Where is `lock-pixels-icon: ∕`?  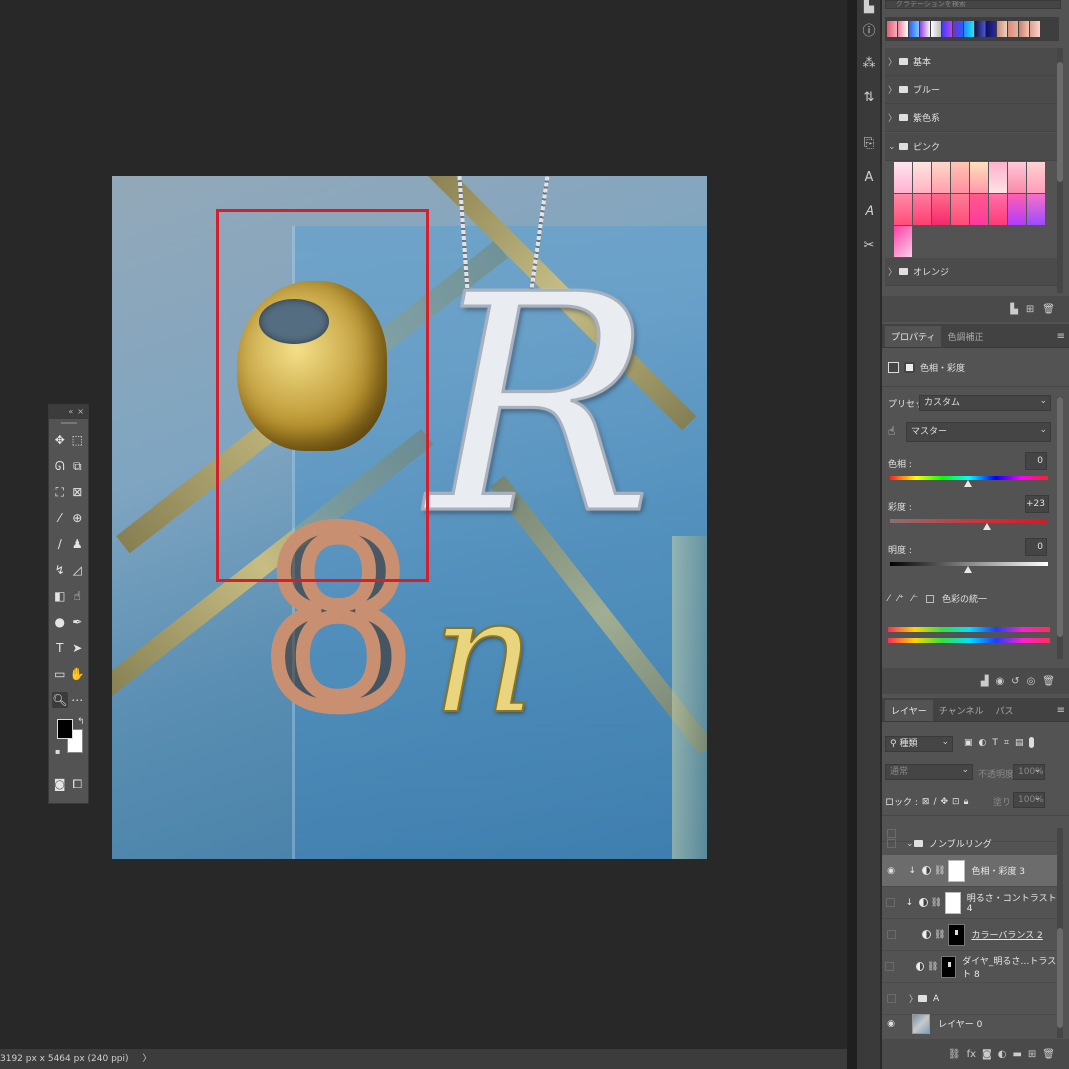
lock-pixels-icon: ∕ is located at coordinates (934, 802).